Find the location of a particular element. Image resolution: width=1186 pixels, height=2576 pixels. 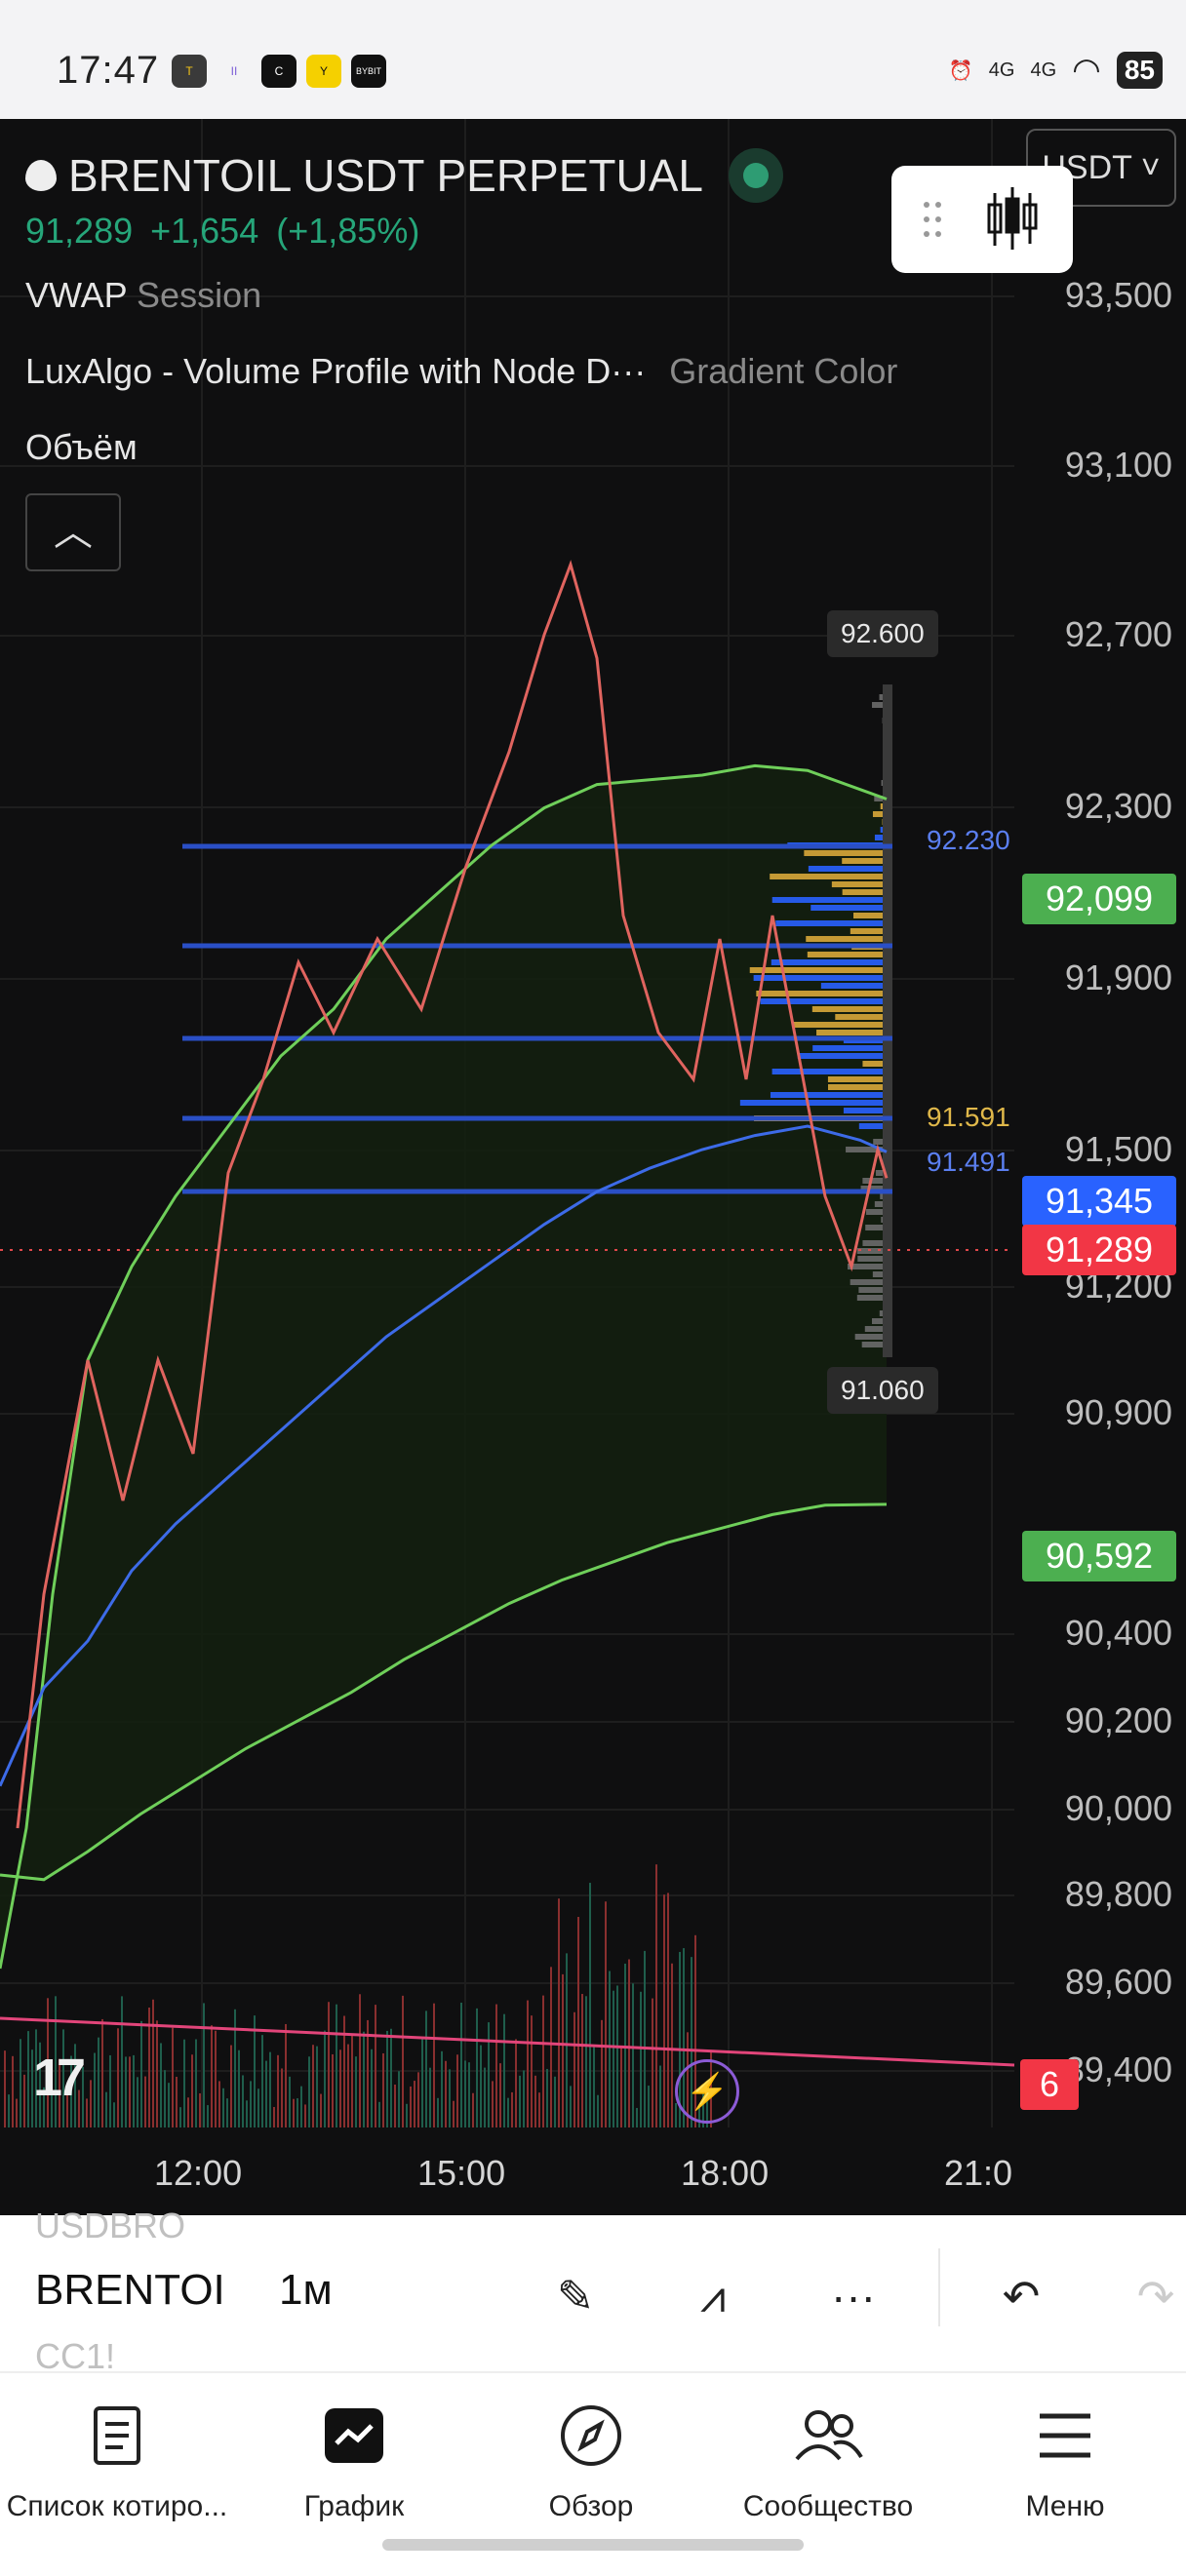

symbol-selector: BRENTOI is located at coordinates (130, 2290).